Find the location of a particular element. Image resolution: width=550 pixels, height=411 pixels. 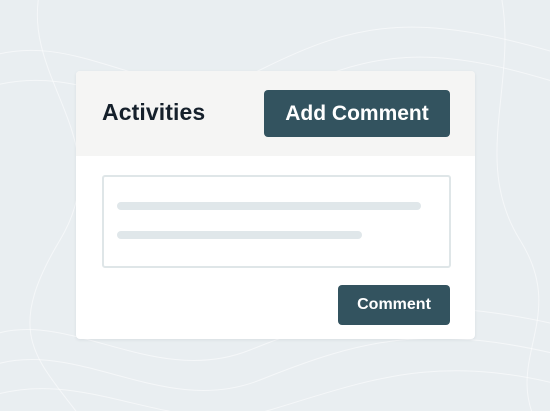

add-comment-button: Add Comment is located at coordinates (357, 113).